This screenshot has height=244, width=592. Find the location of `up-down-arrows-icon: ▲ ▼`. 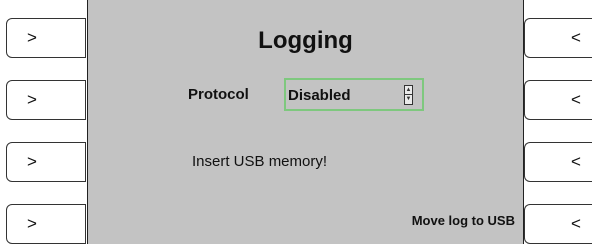

up-down-arrows-icon: ▲ ▼ is located at coordinates (408, 95).